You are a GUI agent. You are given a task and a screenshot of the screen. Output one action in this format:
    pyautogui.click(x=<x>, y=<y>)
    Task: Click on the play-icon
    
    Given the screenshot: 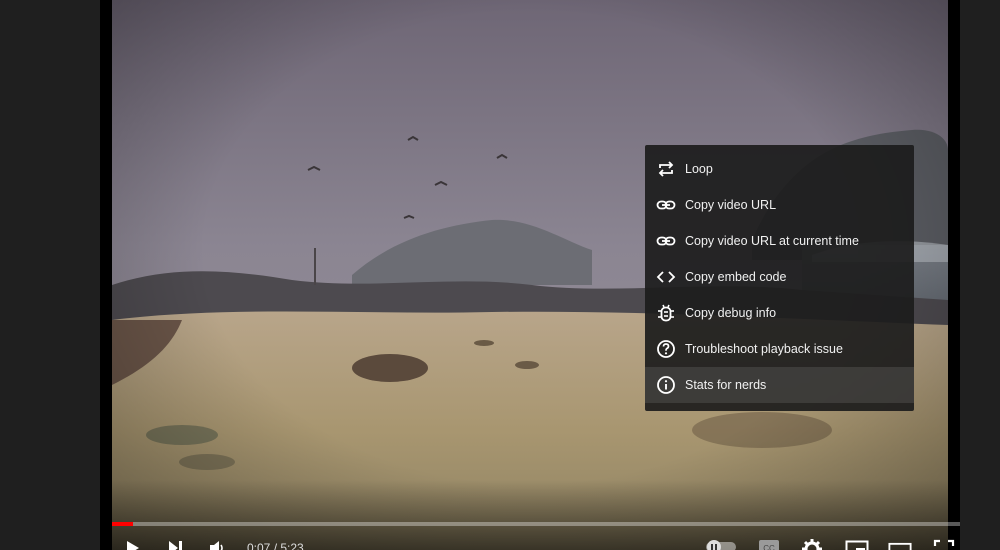 What is the action you would take?
    pyautogui.click(x=133, y=545)
    